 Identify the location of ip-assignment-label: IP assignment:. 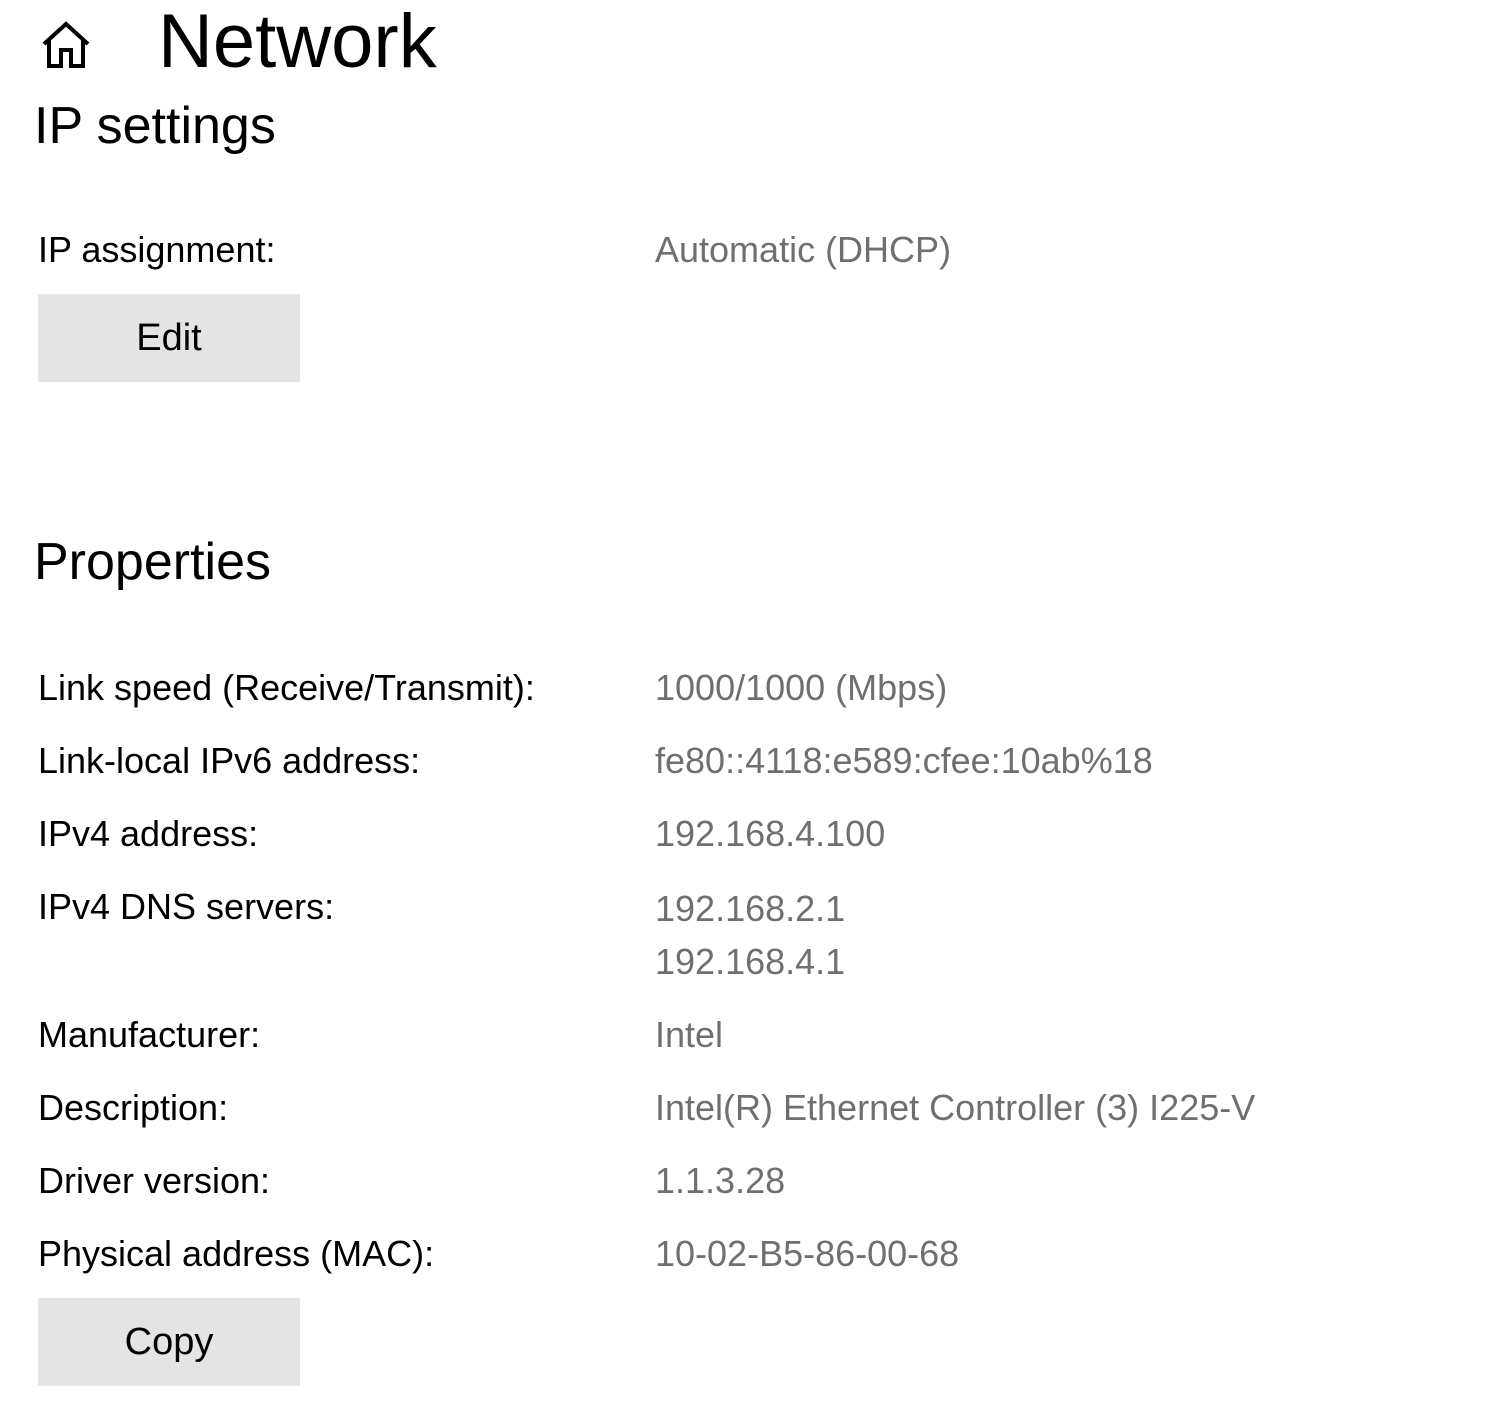
(157, 249).